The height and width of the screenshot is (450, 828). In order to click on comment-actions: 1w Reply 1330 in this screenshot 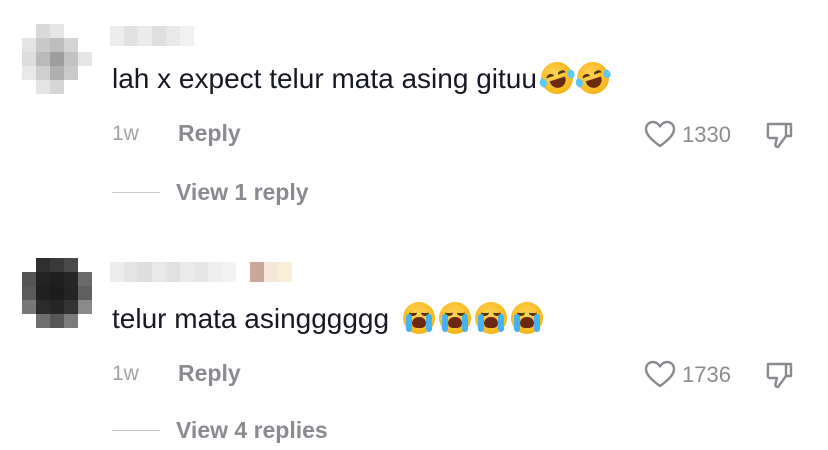, I will do `click(414, 134)`.